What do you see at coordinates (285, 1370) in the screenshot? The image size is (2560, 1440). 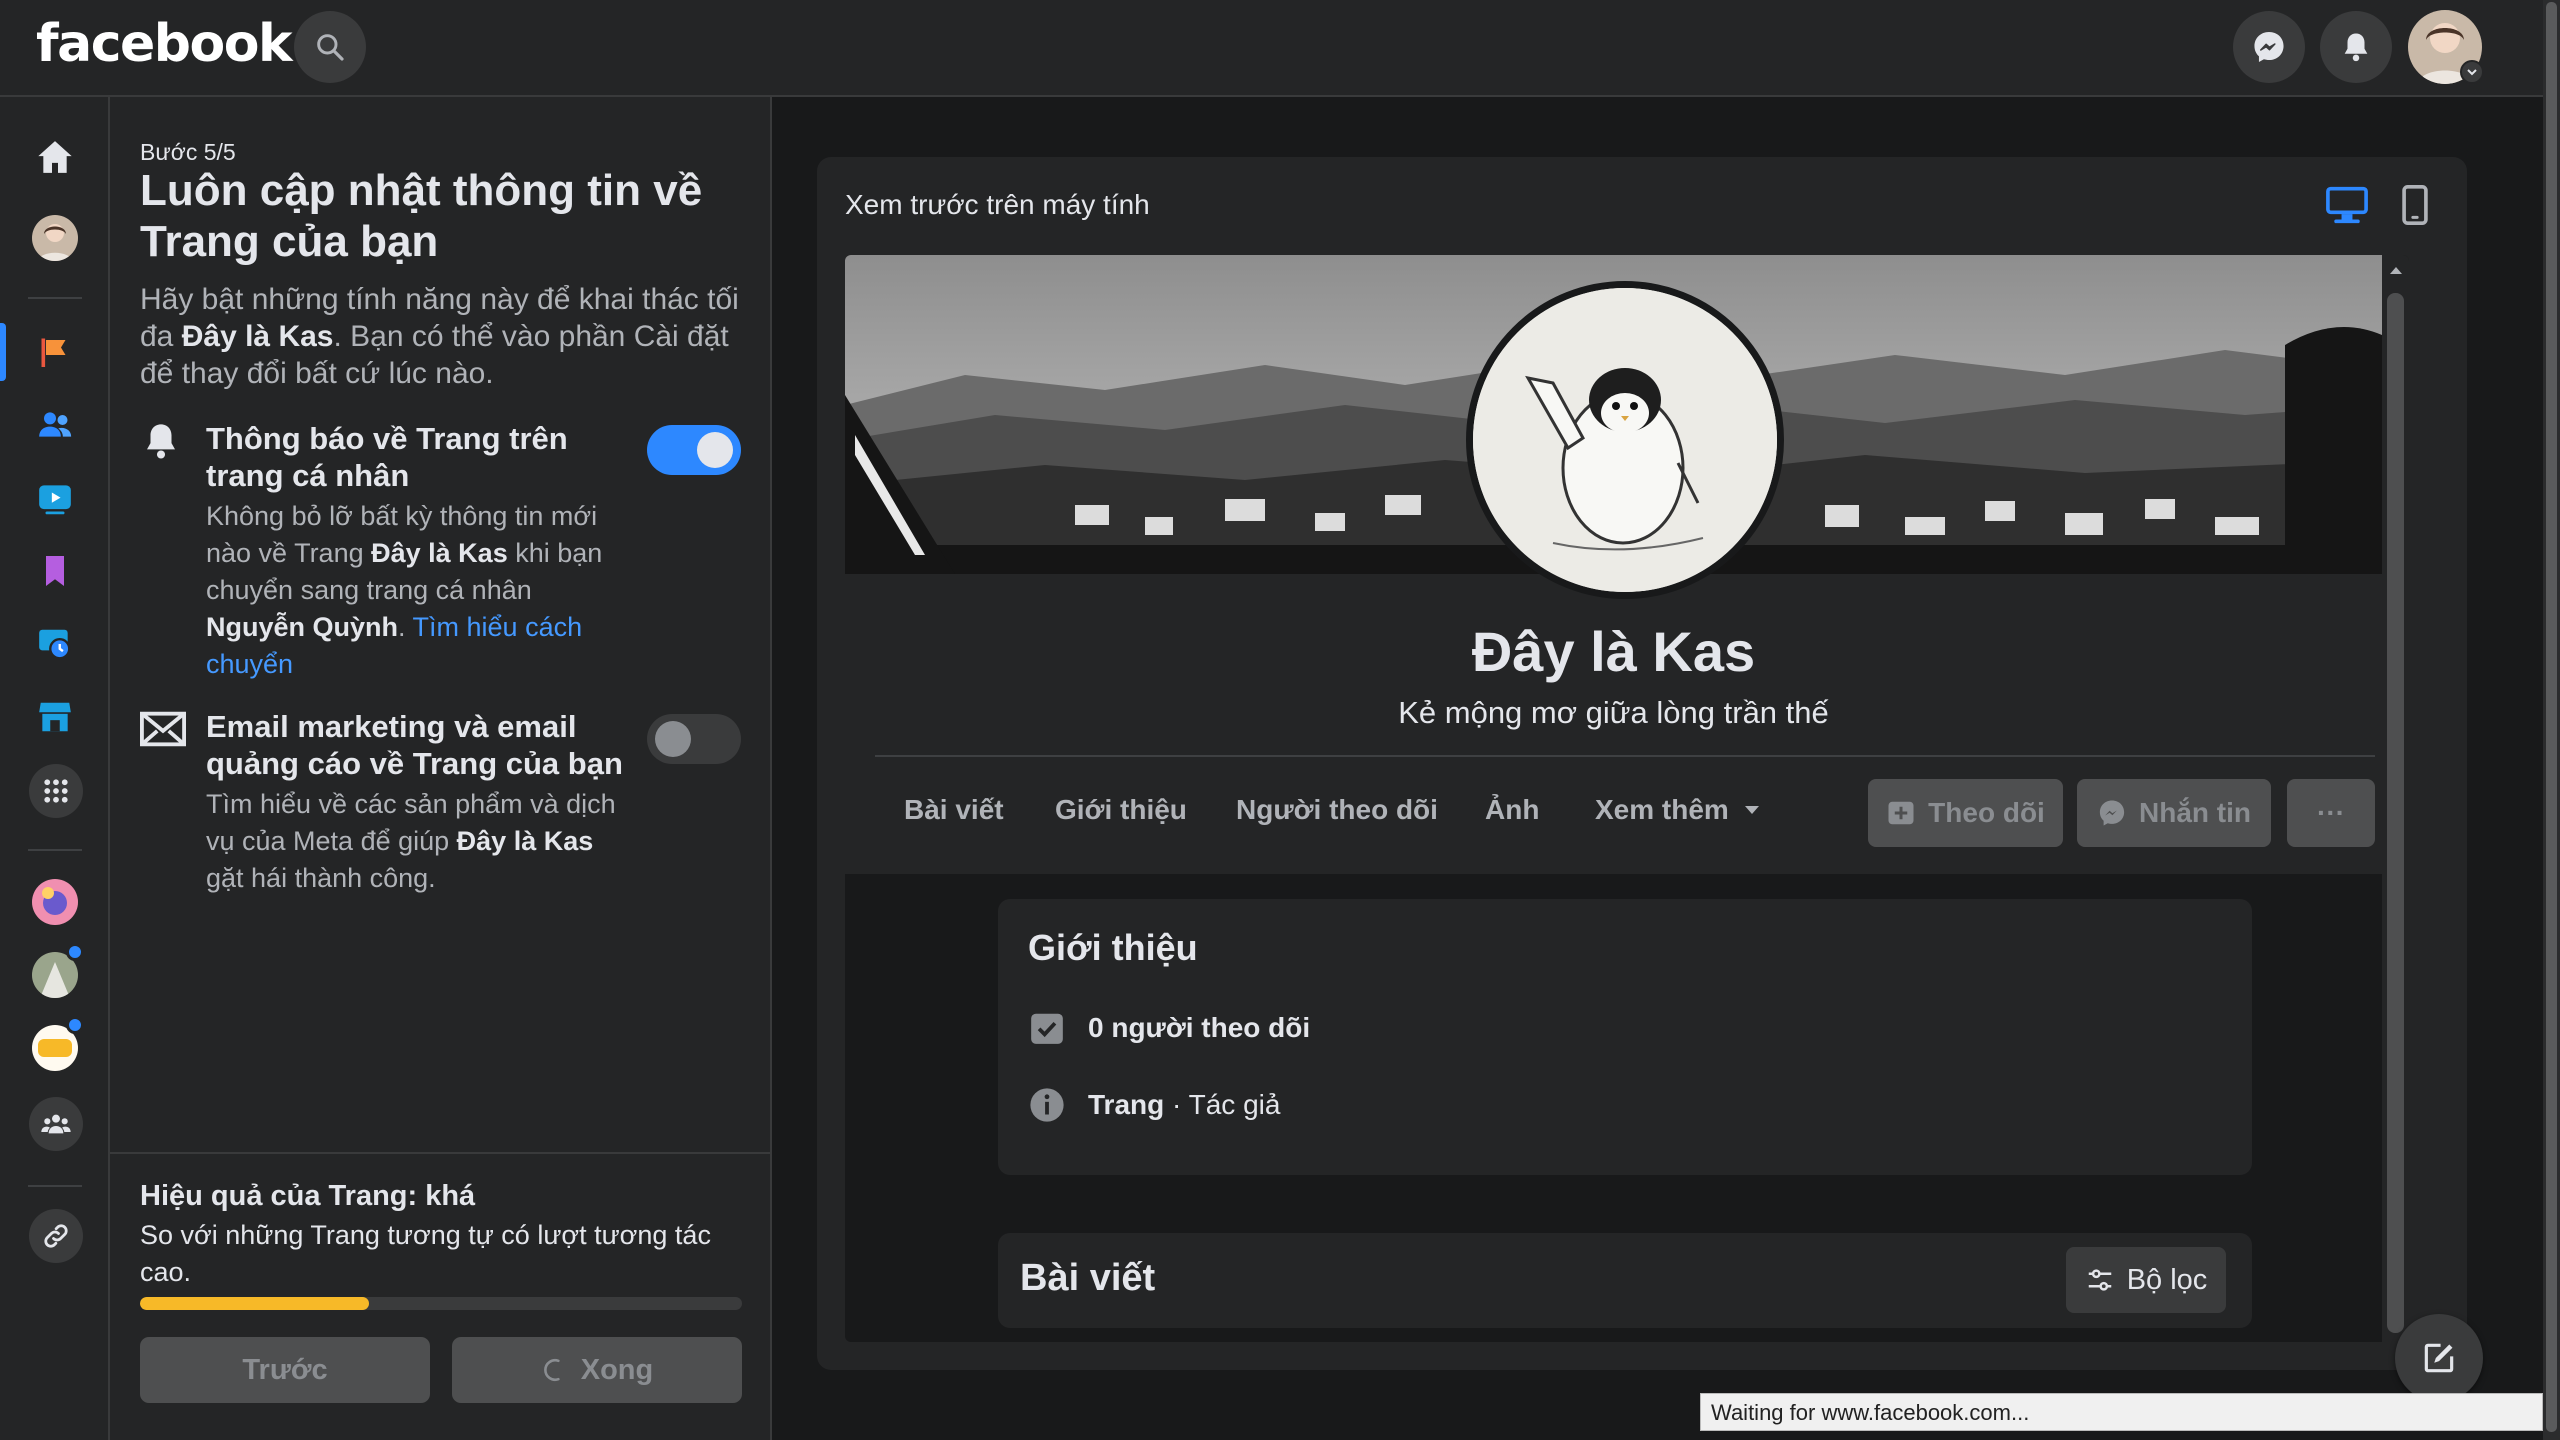 I see `back-button: Trước` at bounding box center [285, 1370].